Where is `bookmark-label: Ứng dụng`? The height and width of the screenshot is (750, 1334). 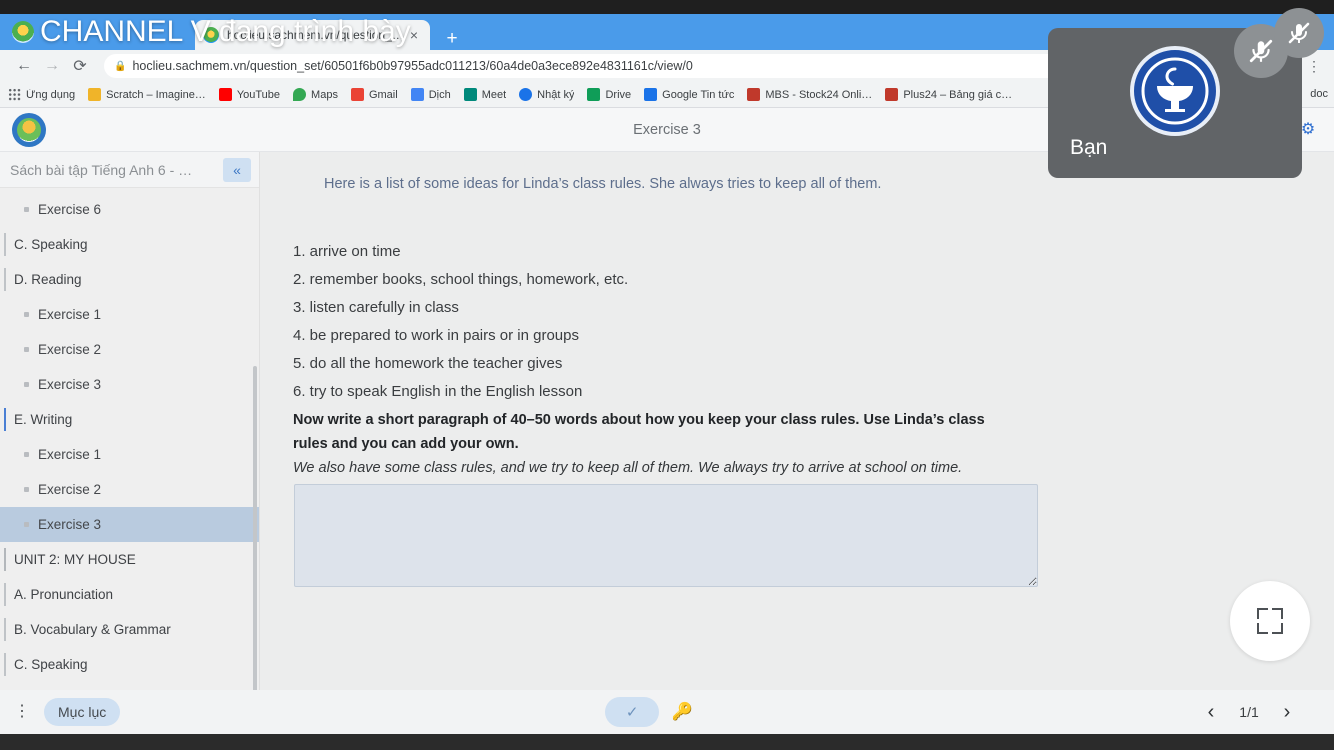
bookmark-label: Ứng dụng is located at coordinates (51, 94).